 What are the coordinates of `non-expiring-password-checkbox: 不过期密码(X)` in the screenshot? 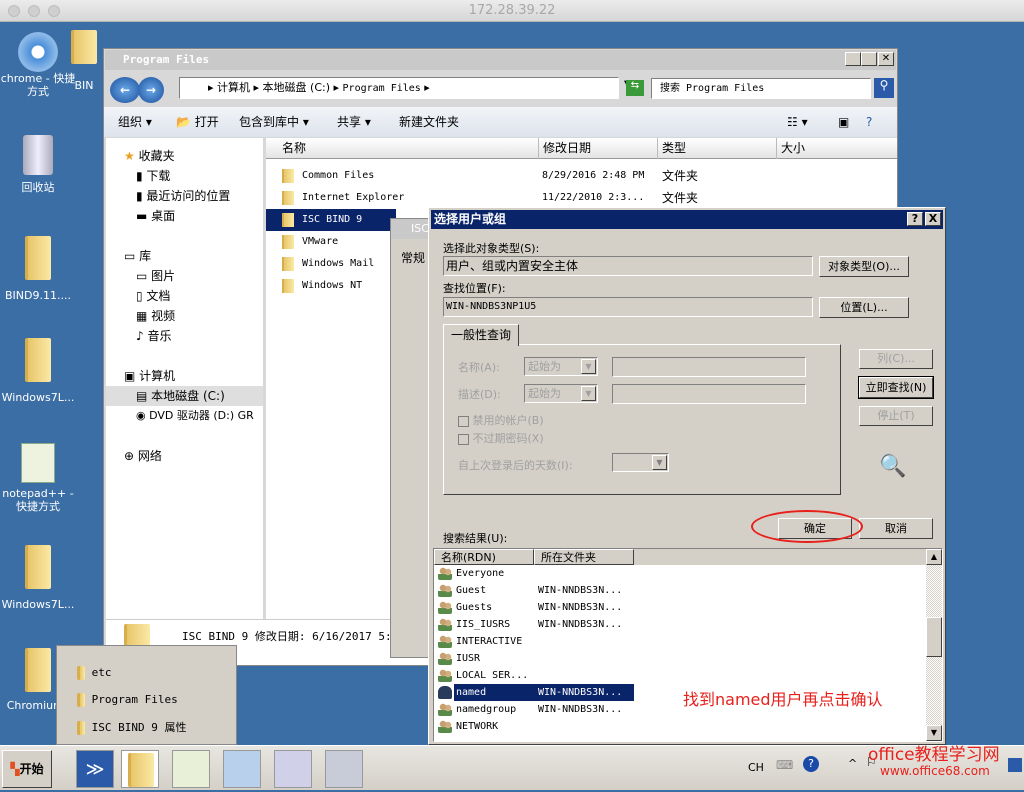 It's located at (501, 438).